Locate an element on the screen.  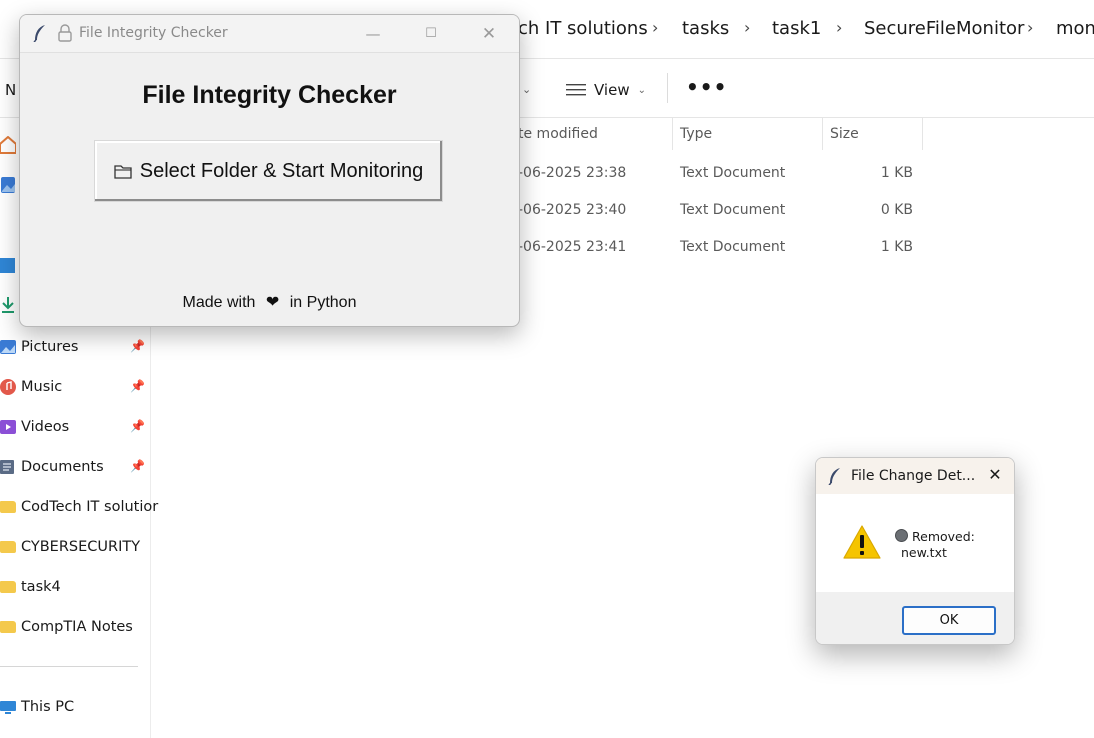
sidebar-item-codtech: CodTech IT solutior is located at coordinates (79, 508).